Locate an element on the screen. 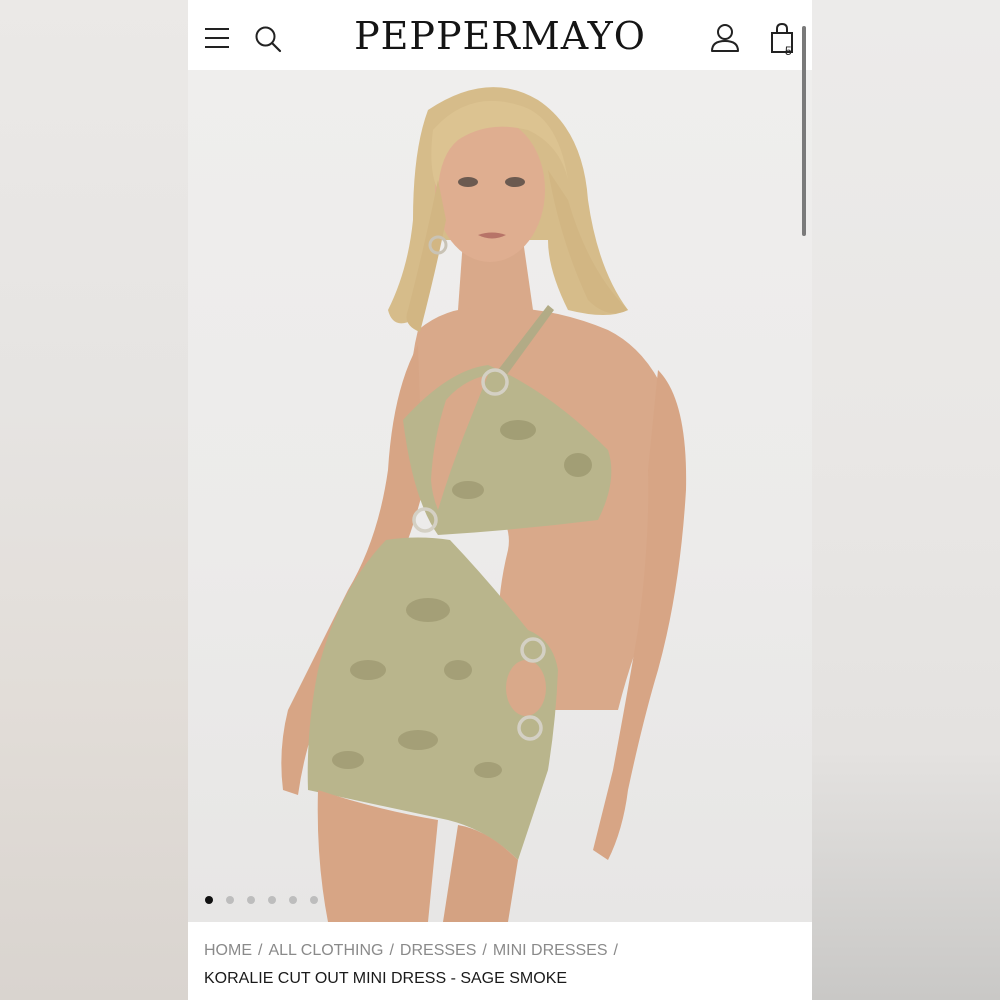 This screenshot has height=1000, width=1000. image-carousel-indicators is located at coordinates (261, 900).